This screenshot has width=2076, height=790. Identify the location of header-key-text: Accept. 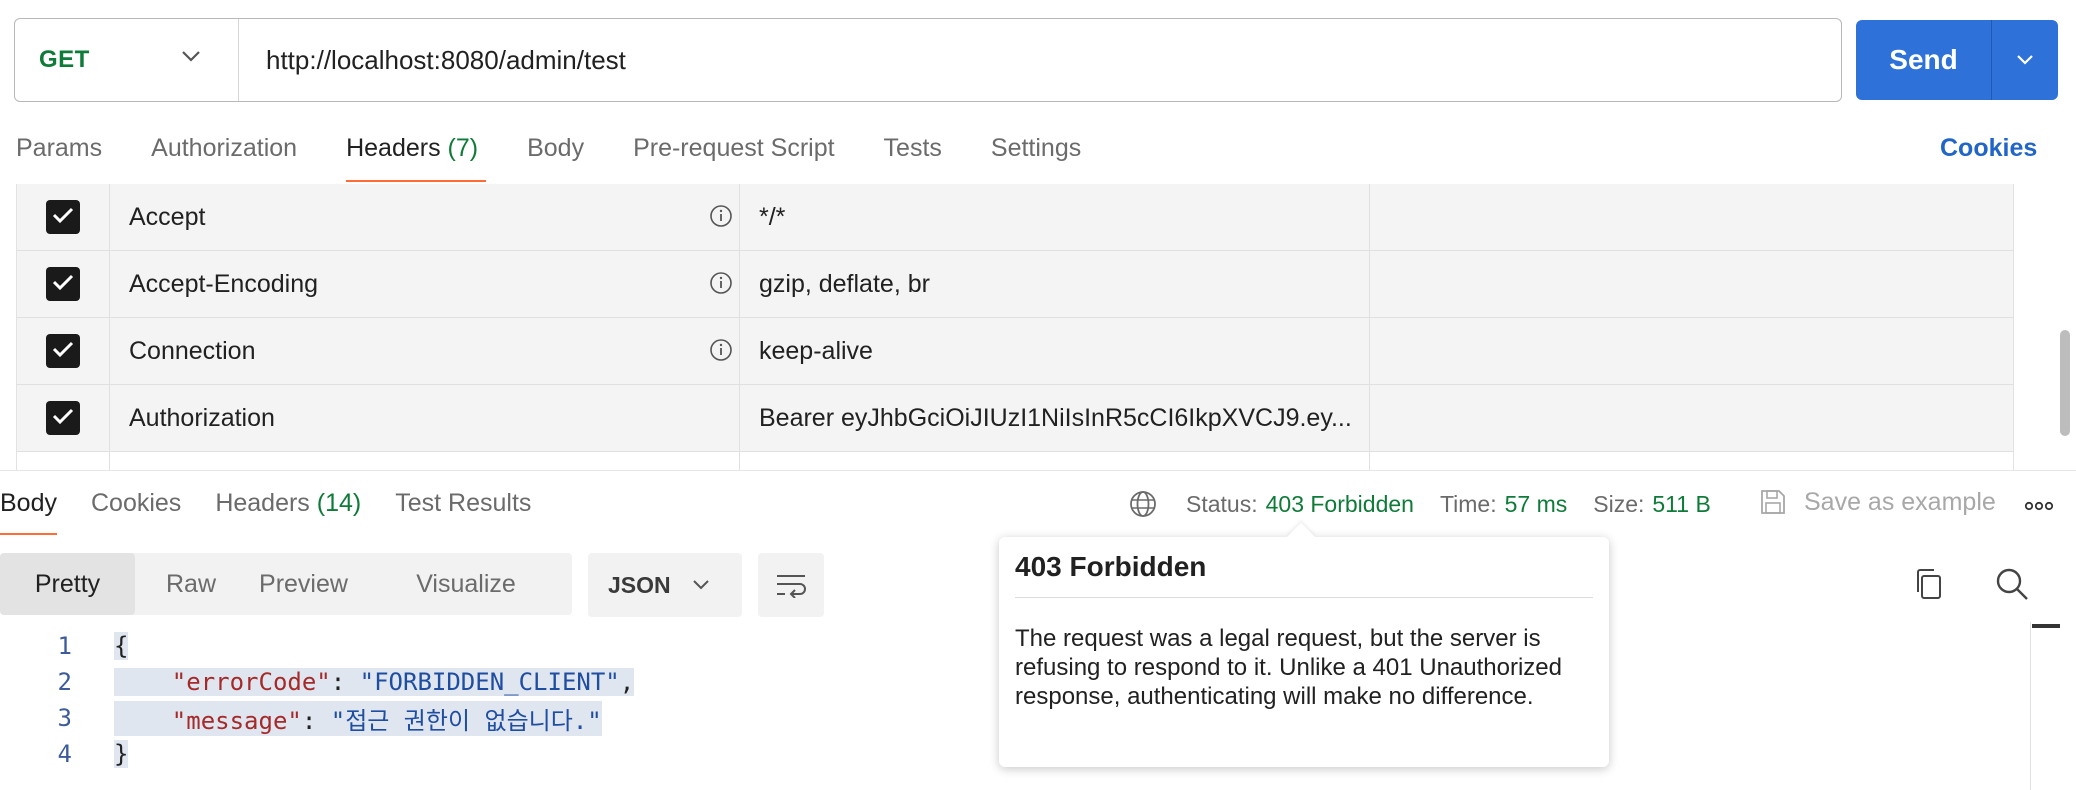
(167, 216).